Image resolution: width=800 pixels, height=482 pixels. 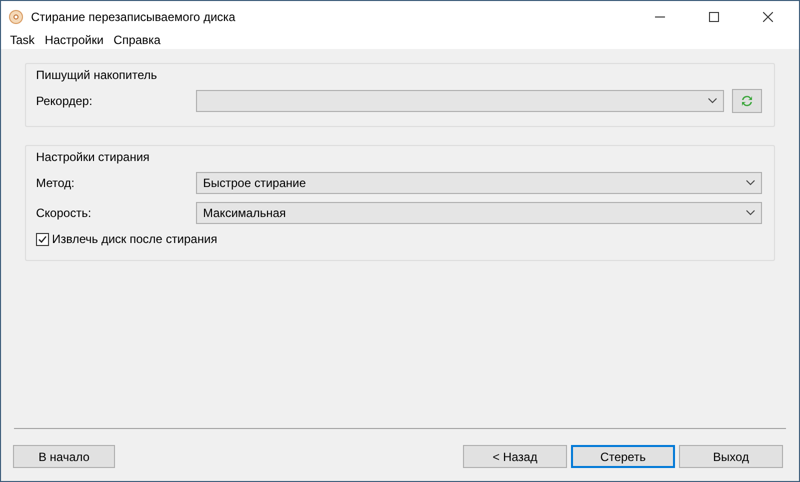 I want to click on dropdown, so click(x=460, y=101).